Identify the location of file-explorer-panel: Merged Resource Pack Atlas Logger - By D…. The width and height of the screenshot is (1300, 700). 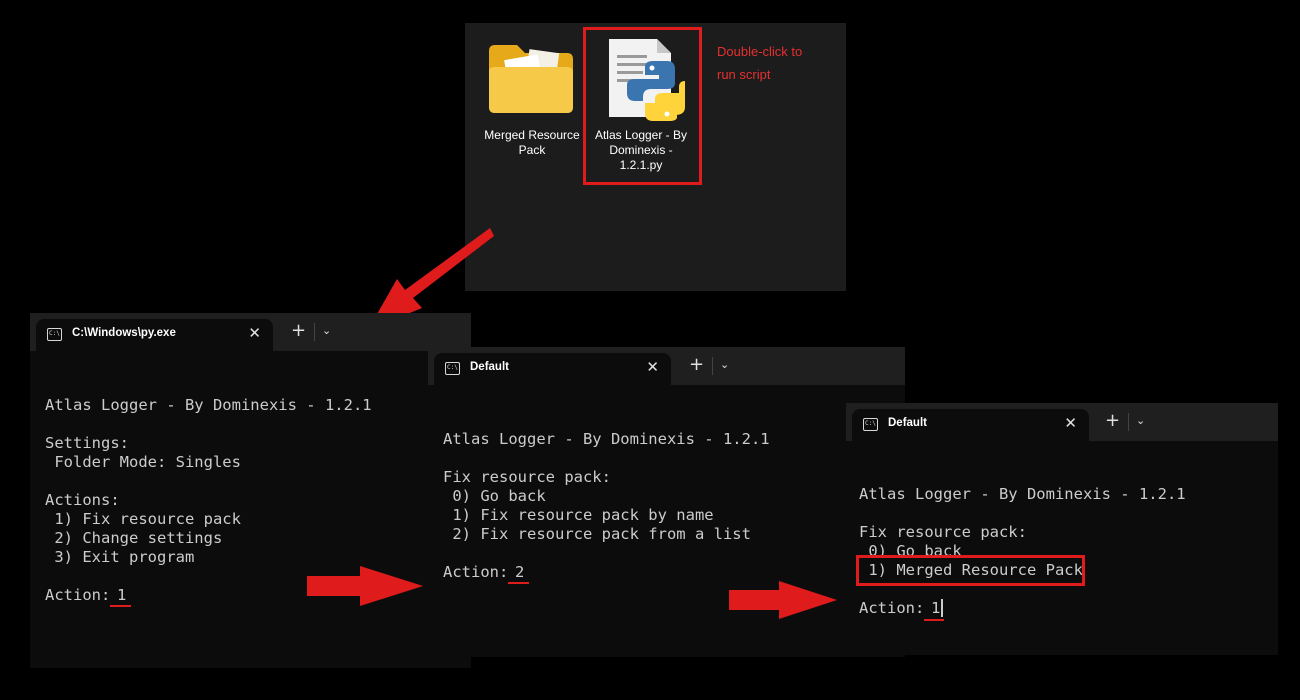
(655, 157).